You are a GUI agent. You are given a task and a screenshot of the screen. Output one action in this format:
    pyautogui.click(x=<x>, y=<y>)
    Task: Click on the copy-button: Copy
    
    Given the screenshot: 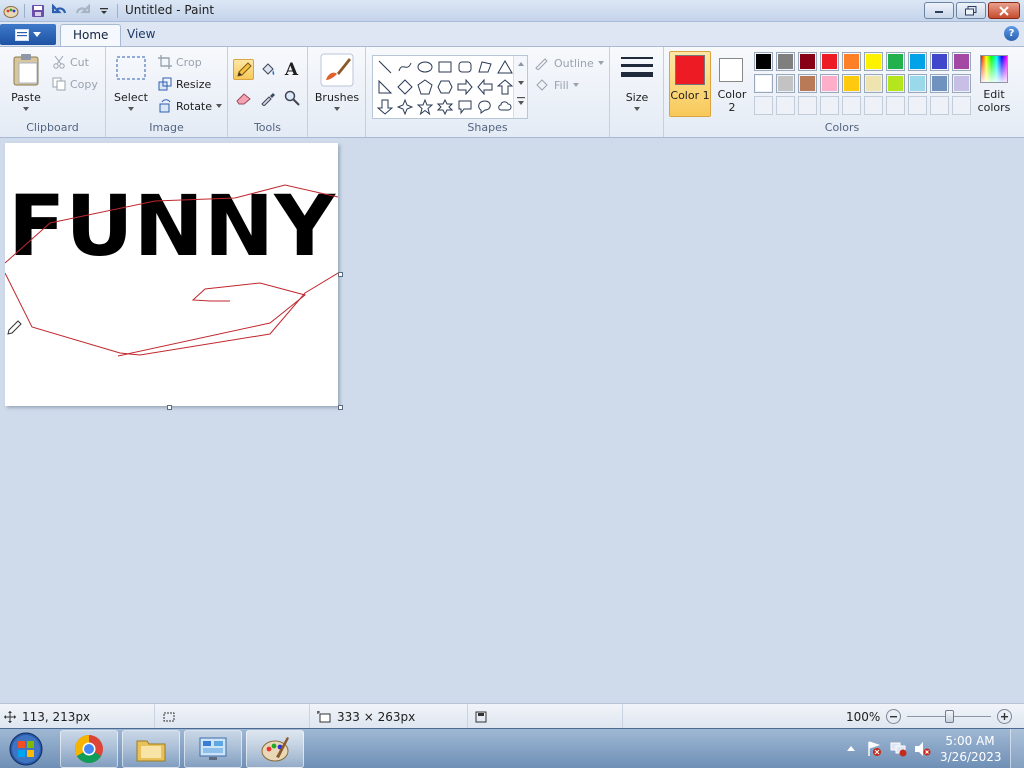 What is the action you would take?
    pyautogui.click(x=75, y=84)
    